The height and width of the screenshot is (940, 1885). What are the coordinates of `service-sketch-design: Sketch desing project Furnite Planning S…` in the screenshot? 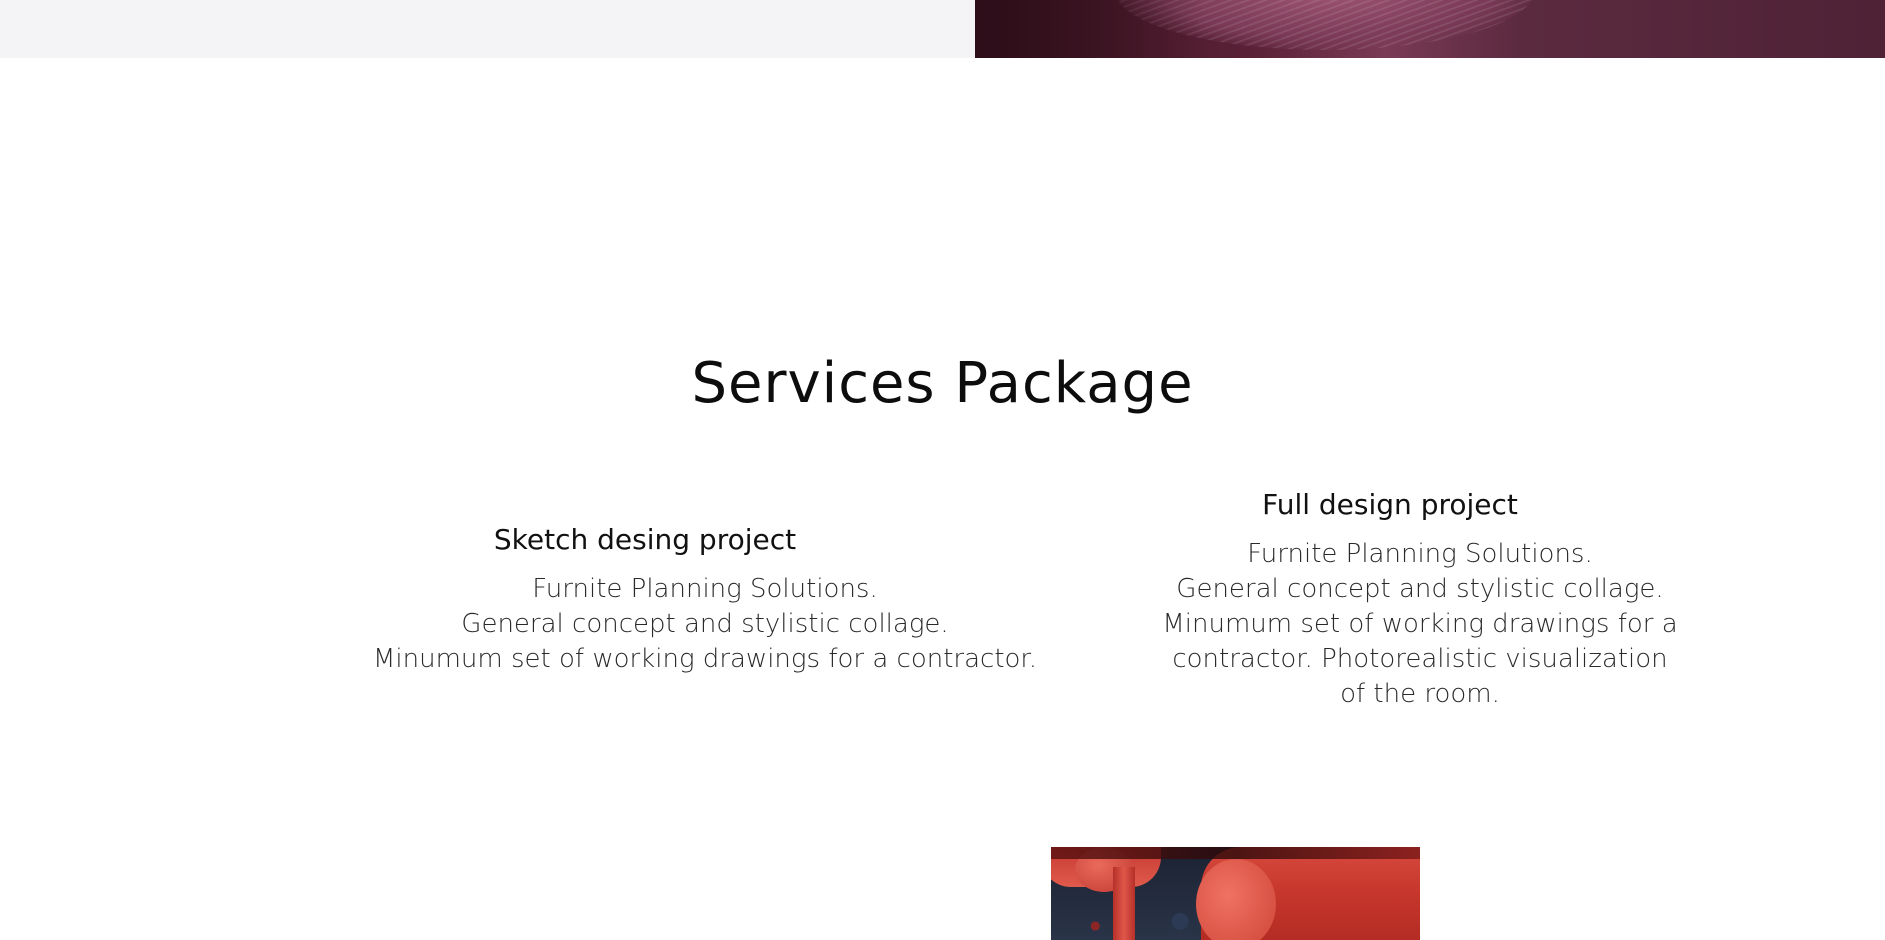 It's located at (705, 598).